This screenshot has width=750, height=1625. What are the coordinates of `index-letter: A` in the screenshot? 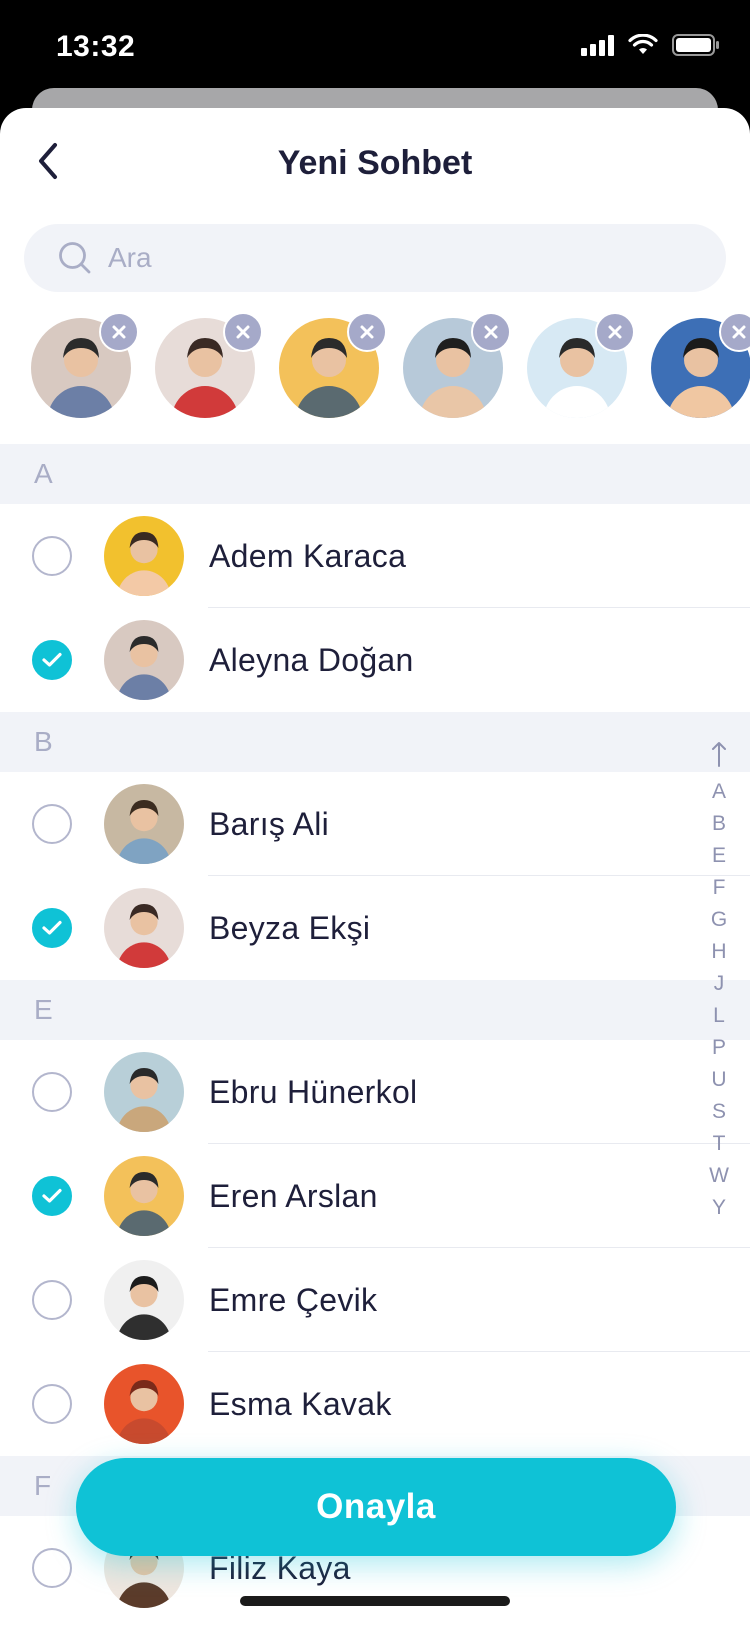 It's located at (719, 792).